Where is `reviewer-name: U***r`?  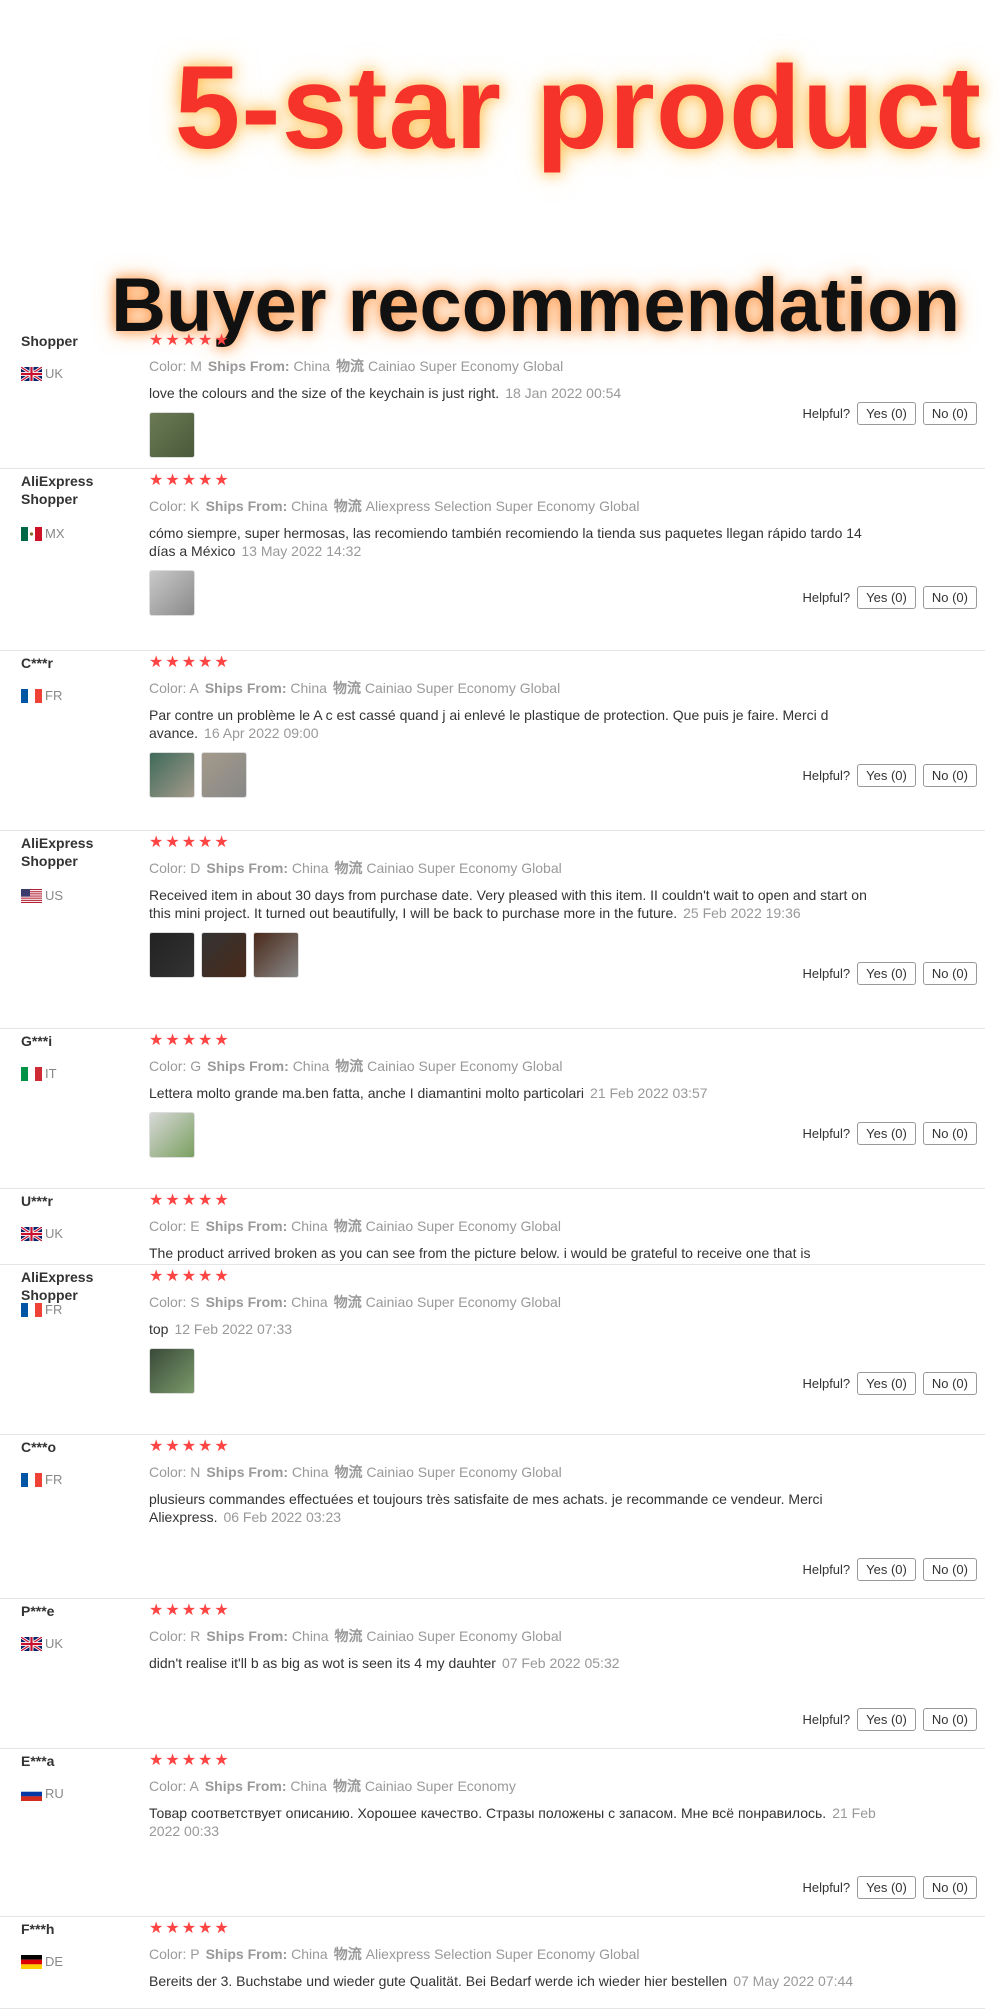 reviewer-name: U***r is located at coordinates (37, 1201).